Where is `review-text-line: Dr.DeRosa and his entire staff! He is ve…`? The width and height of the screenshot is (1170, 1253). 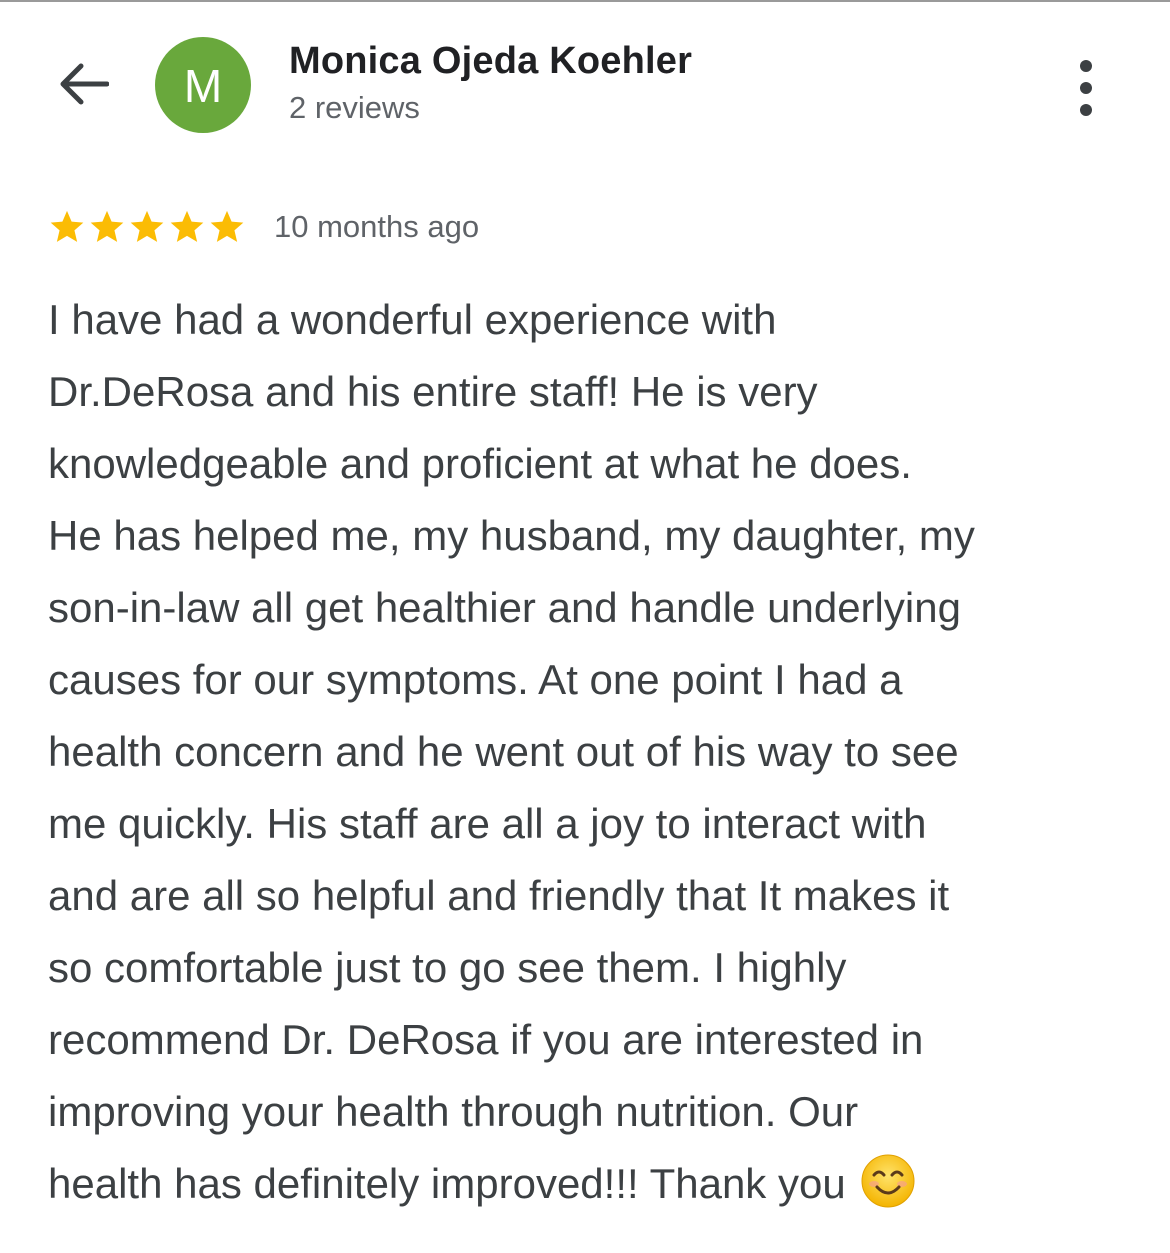 review-text-line: Dr.DeRosa and his entire staff! He is ve… is located at coordinates (433, 391).